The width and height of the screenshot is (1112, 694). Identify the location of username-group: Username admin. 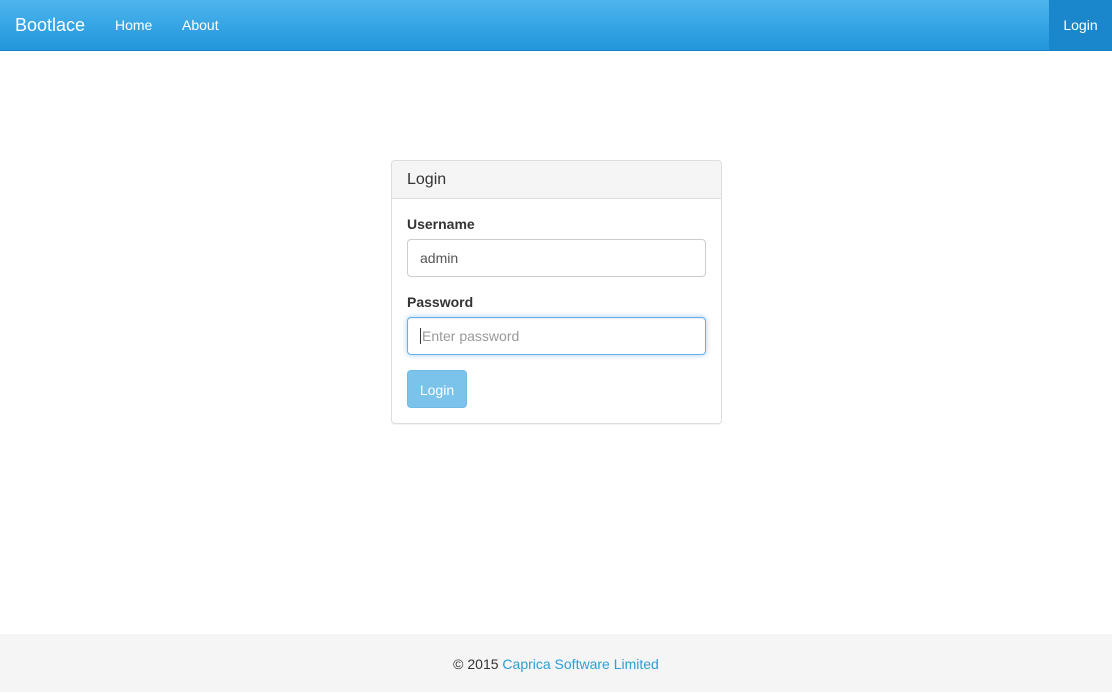
(556, 245).